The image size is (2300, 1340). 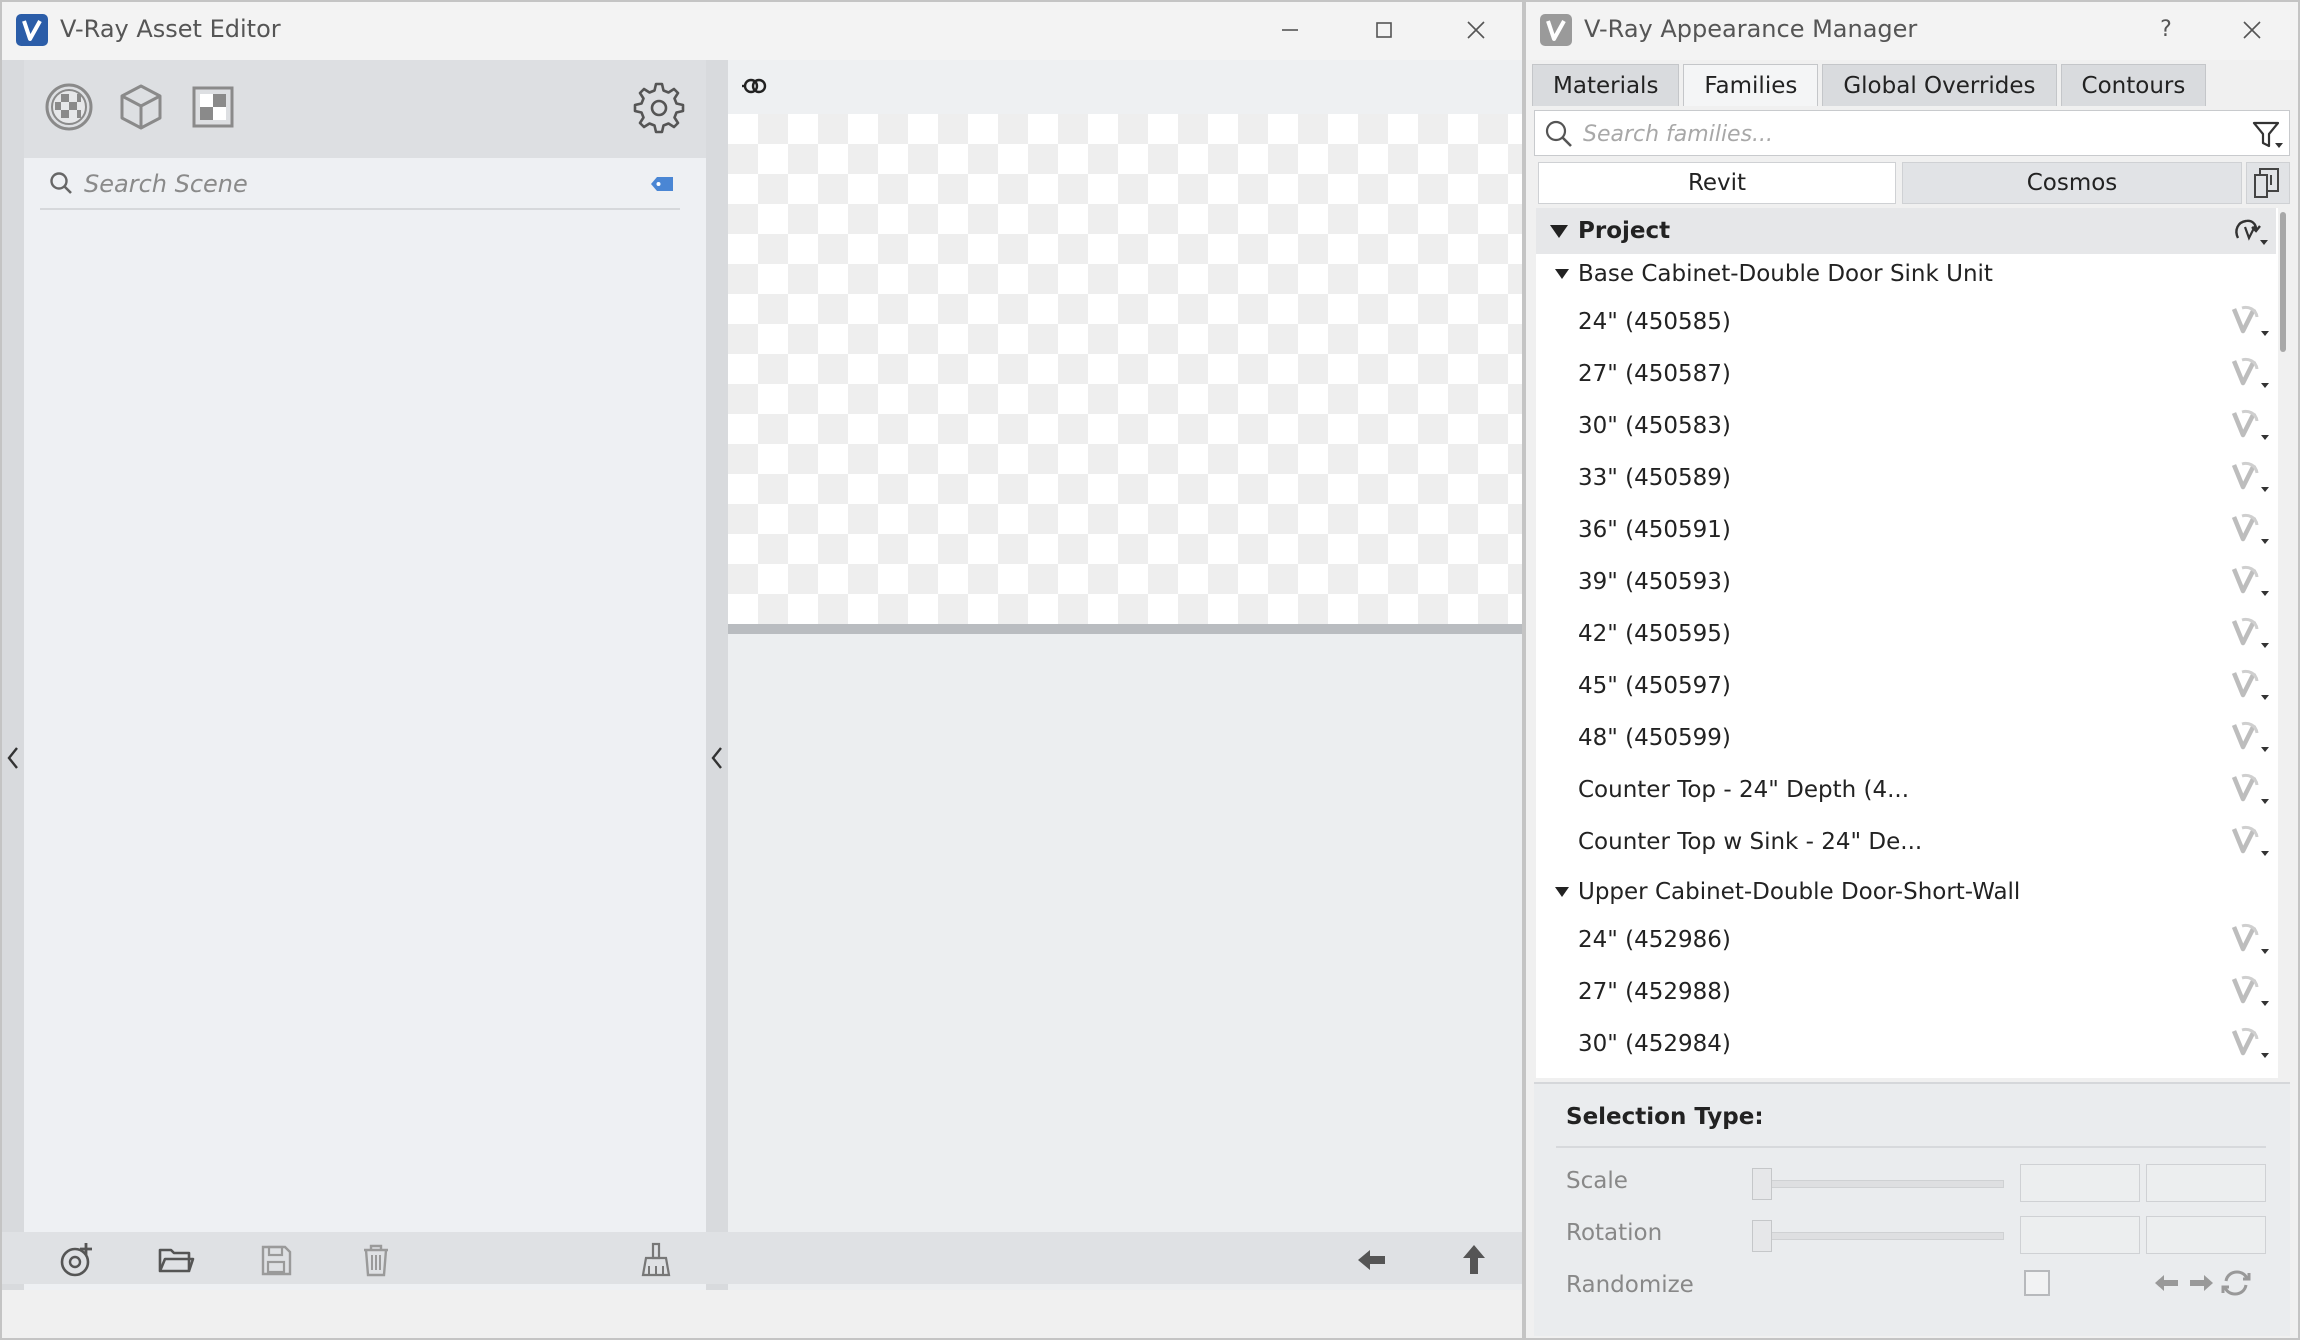 What do you see at coordinates (659, 107) in the screenshot?
I see `settings-icon` at bounding box center [659, 107].